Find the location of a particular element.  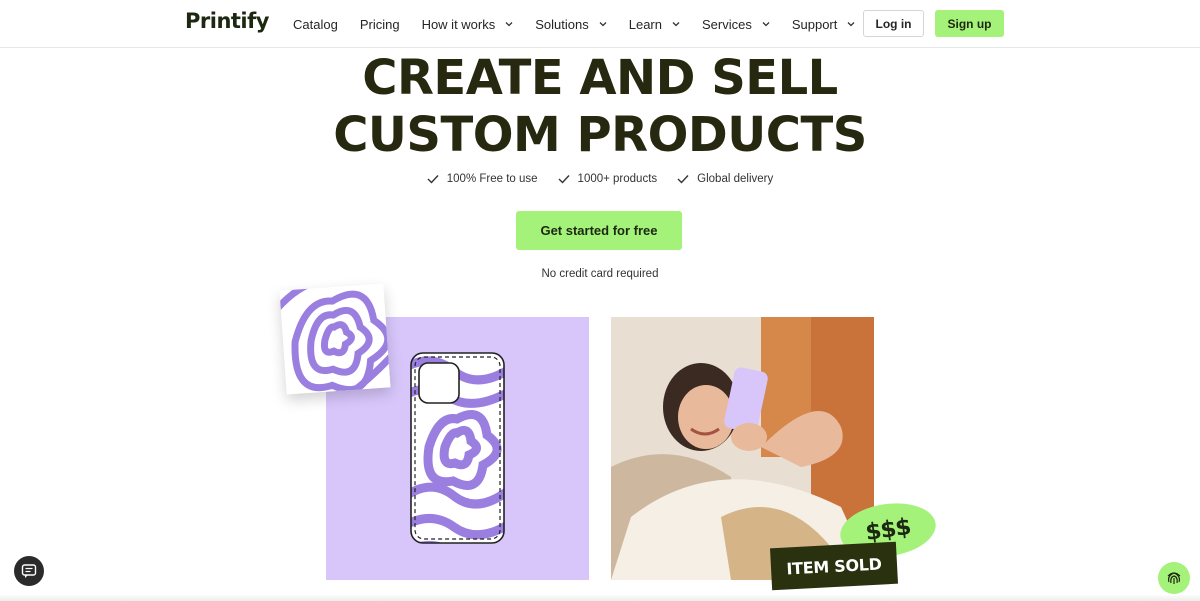

nav-item-learn: Learn is located at coordinates (654, 24).